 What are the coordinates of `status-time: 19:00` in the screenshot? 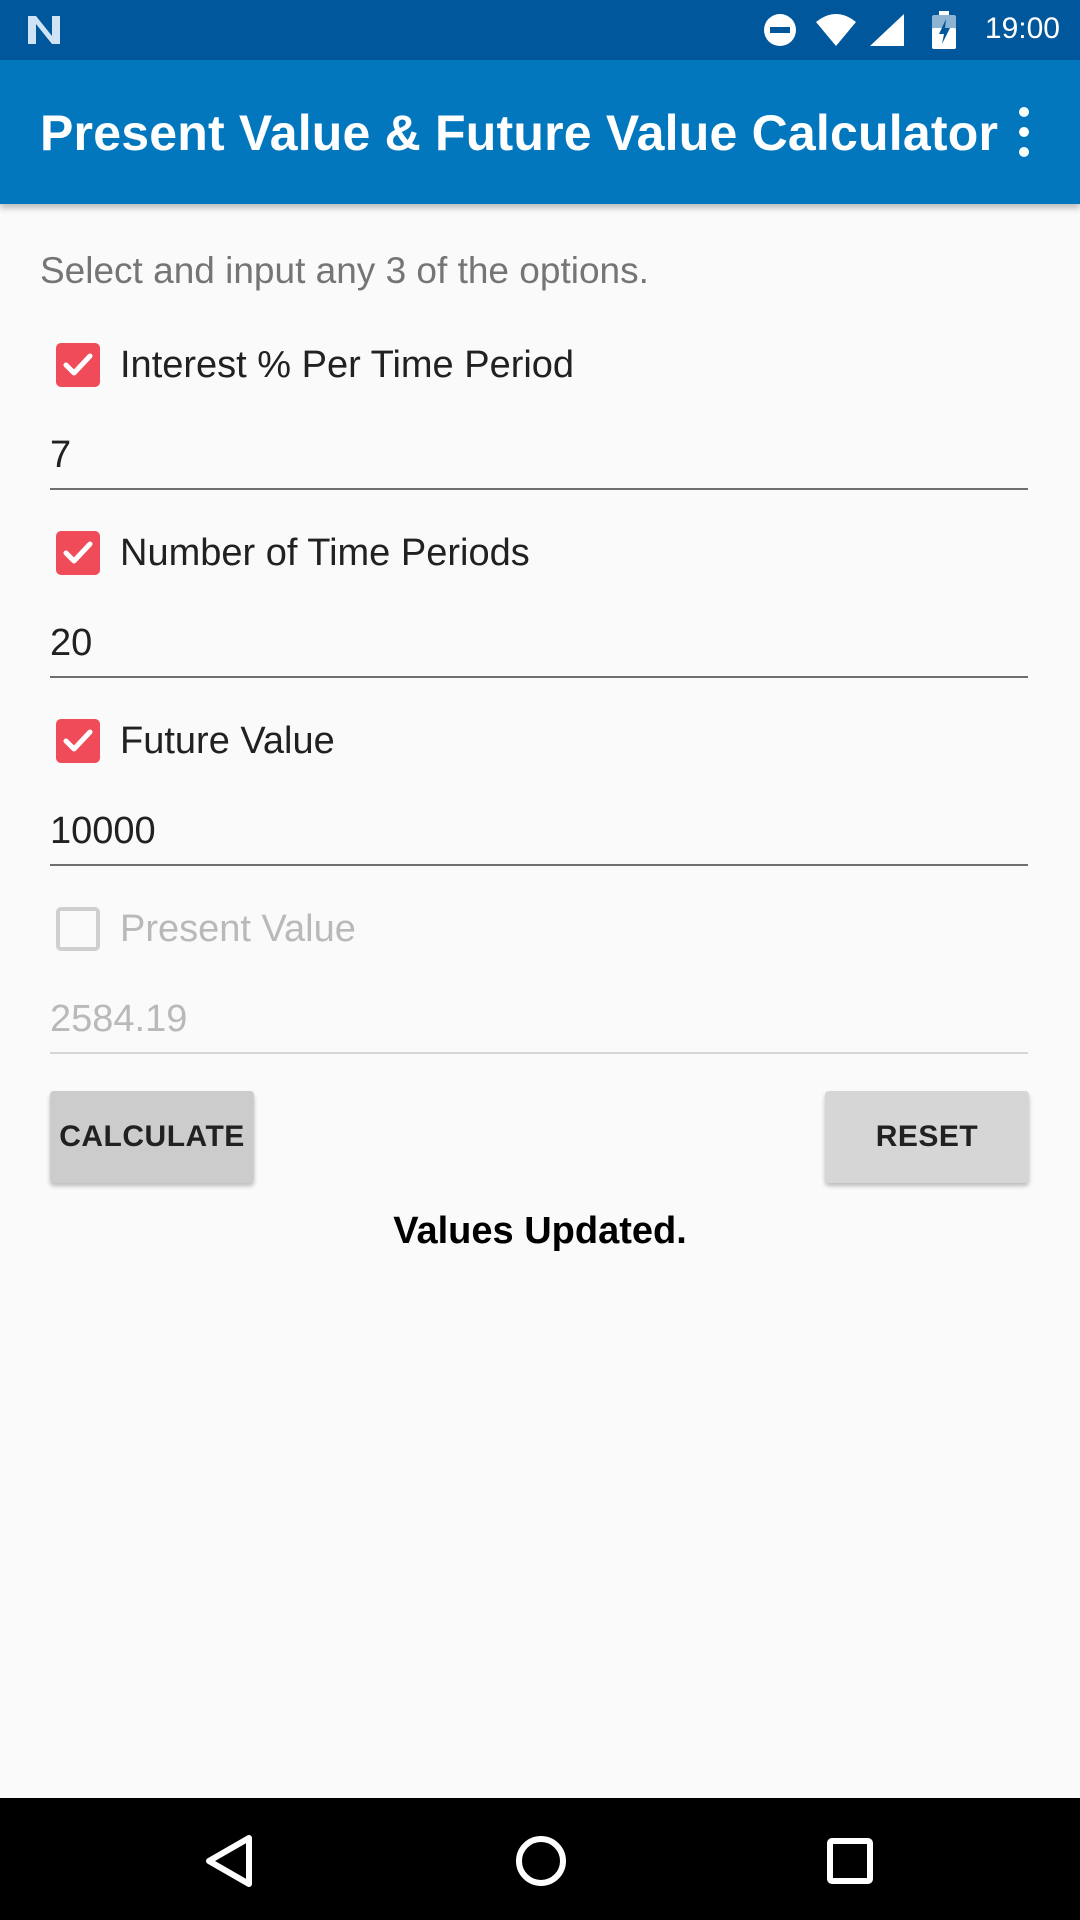 It's located at (1022, 28).